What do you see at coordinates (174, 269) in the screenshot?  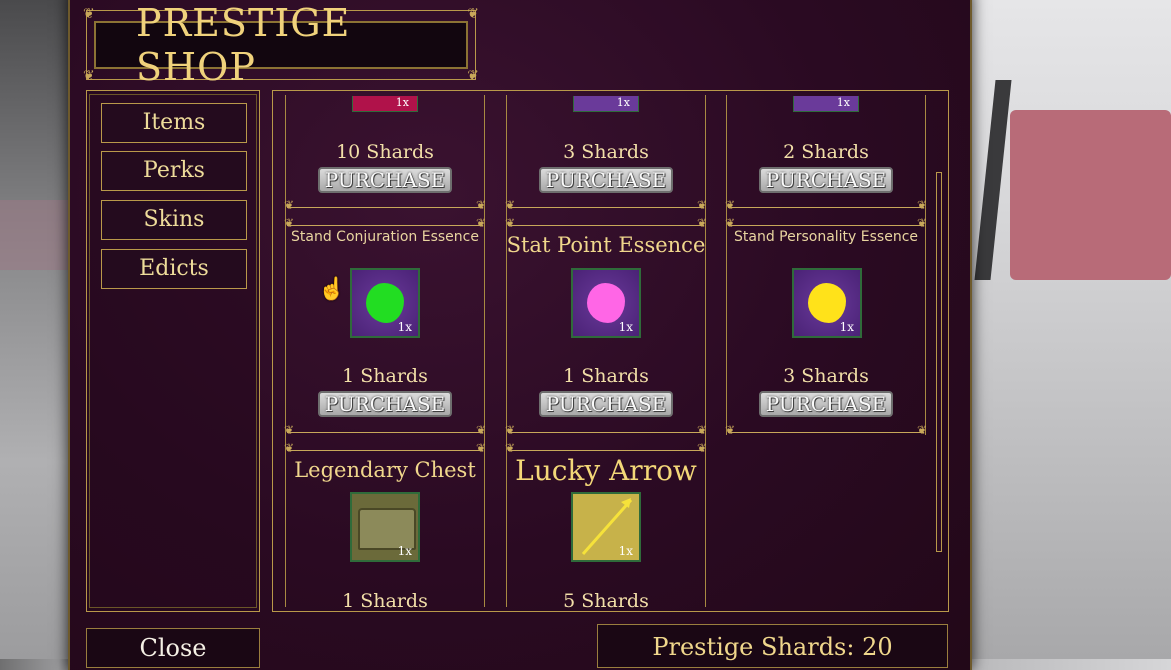 I see `nav-item-edicts: Edicts` at bounding box center [174, 269].